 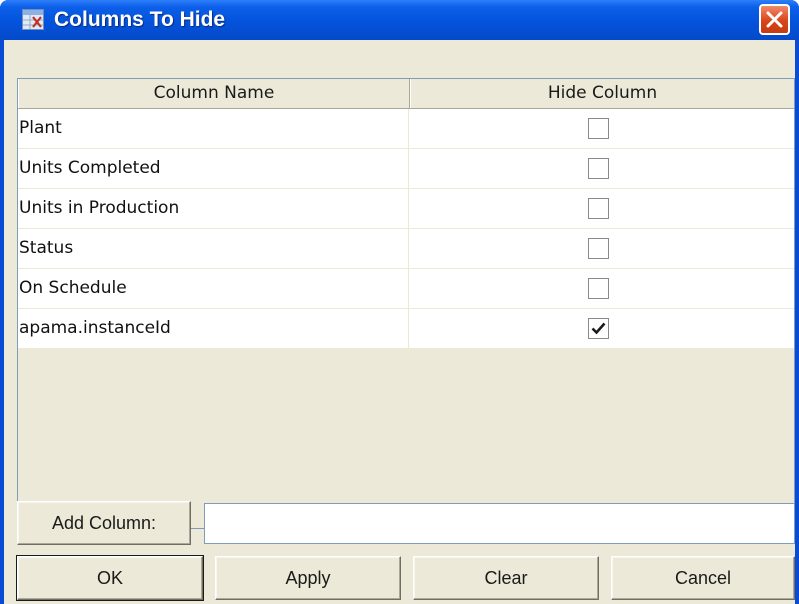 What do you see at coordinates (33, 19) in the screenshot?
I see `table-app-icon` at bounding box center [33, 19].